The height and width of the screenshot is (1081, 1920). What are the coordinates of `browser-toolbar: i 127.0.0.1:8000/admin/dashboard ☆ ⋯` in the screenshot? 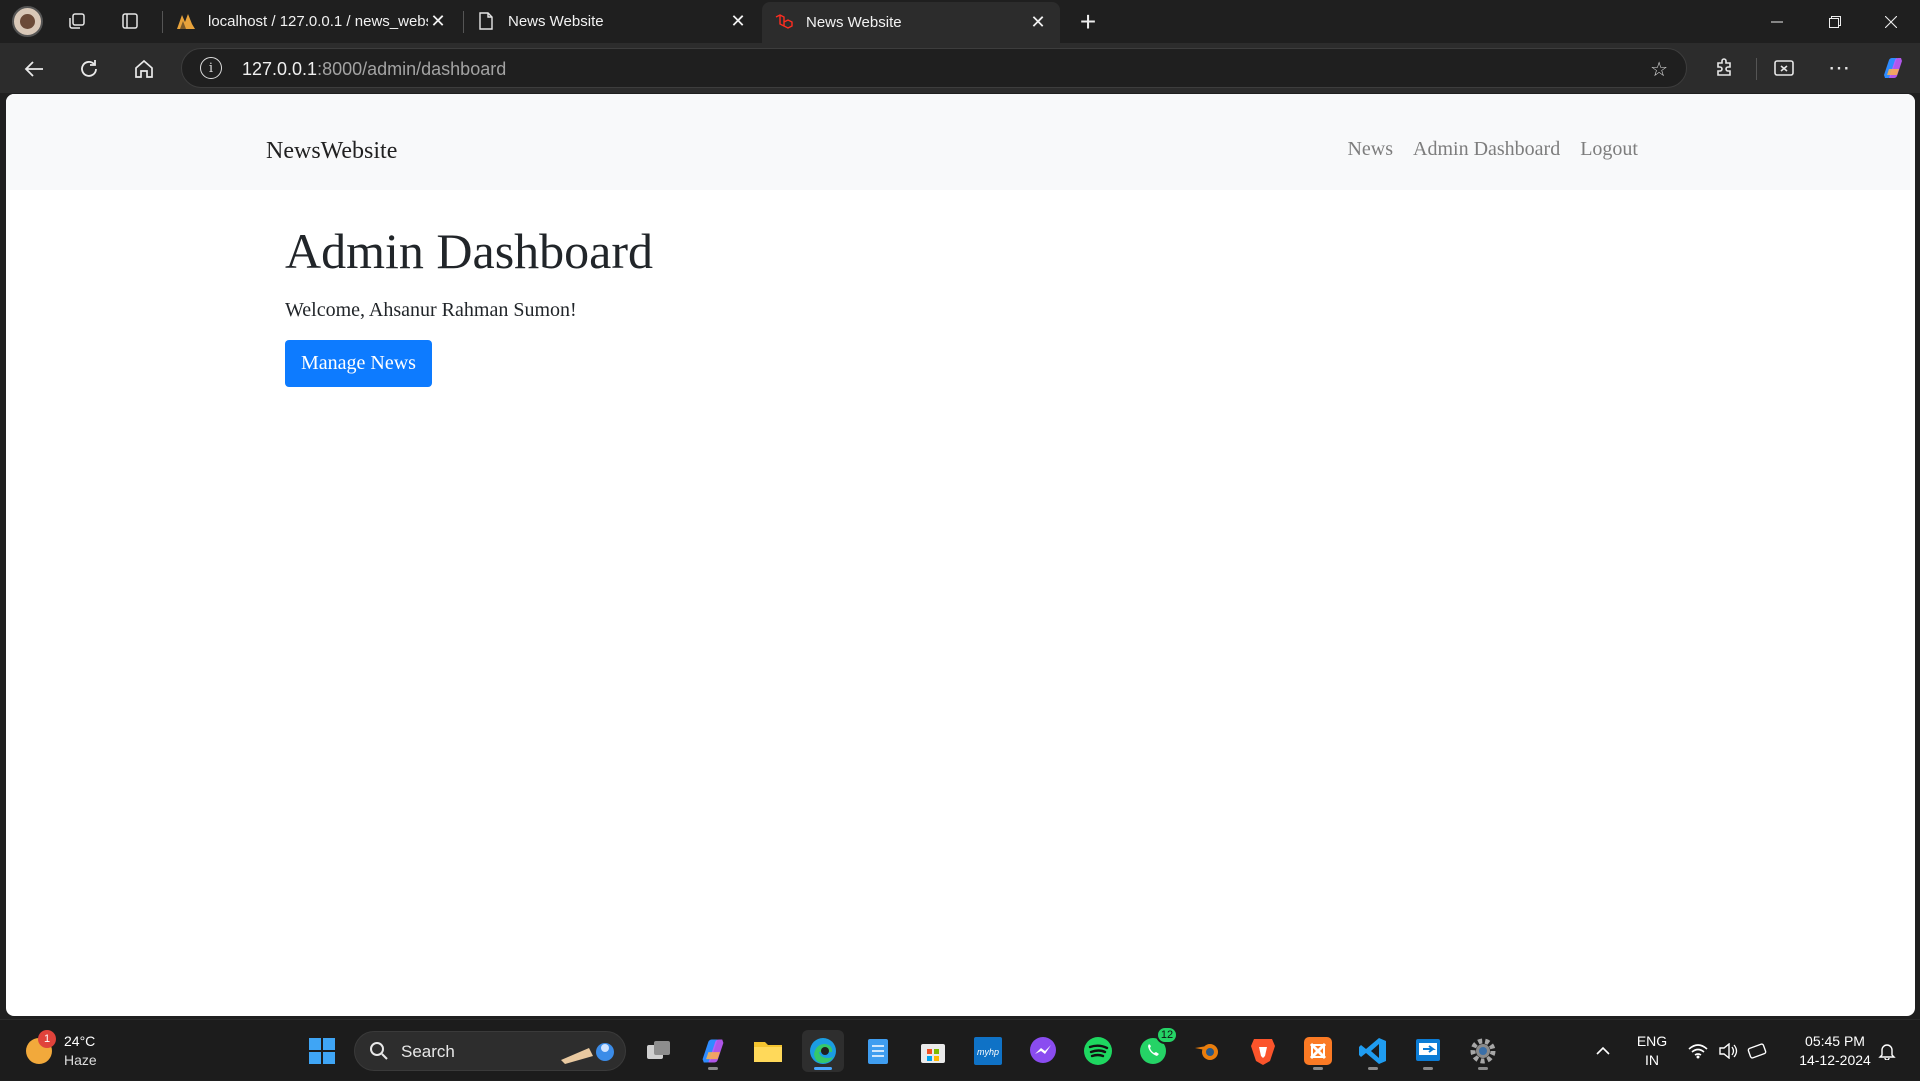 It's located at (960, 68).